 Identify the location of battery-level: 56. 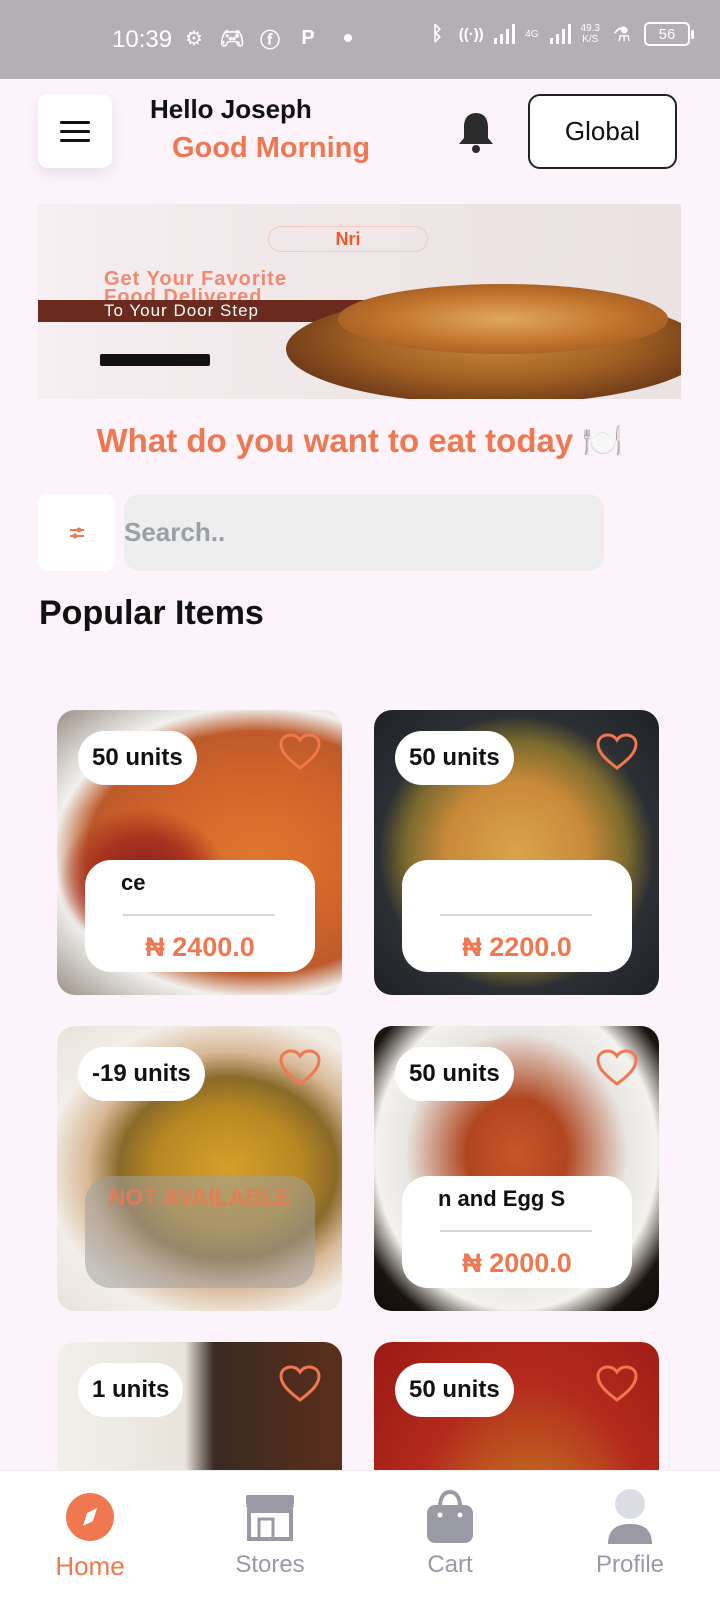
(667, 34).